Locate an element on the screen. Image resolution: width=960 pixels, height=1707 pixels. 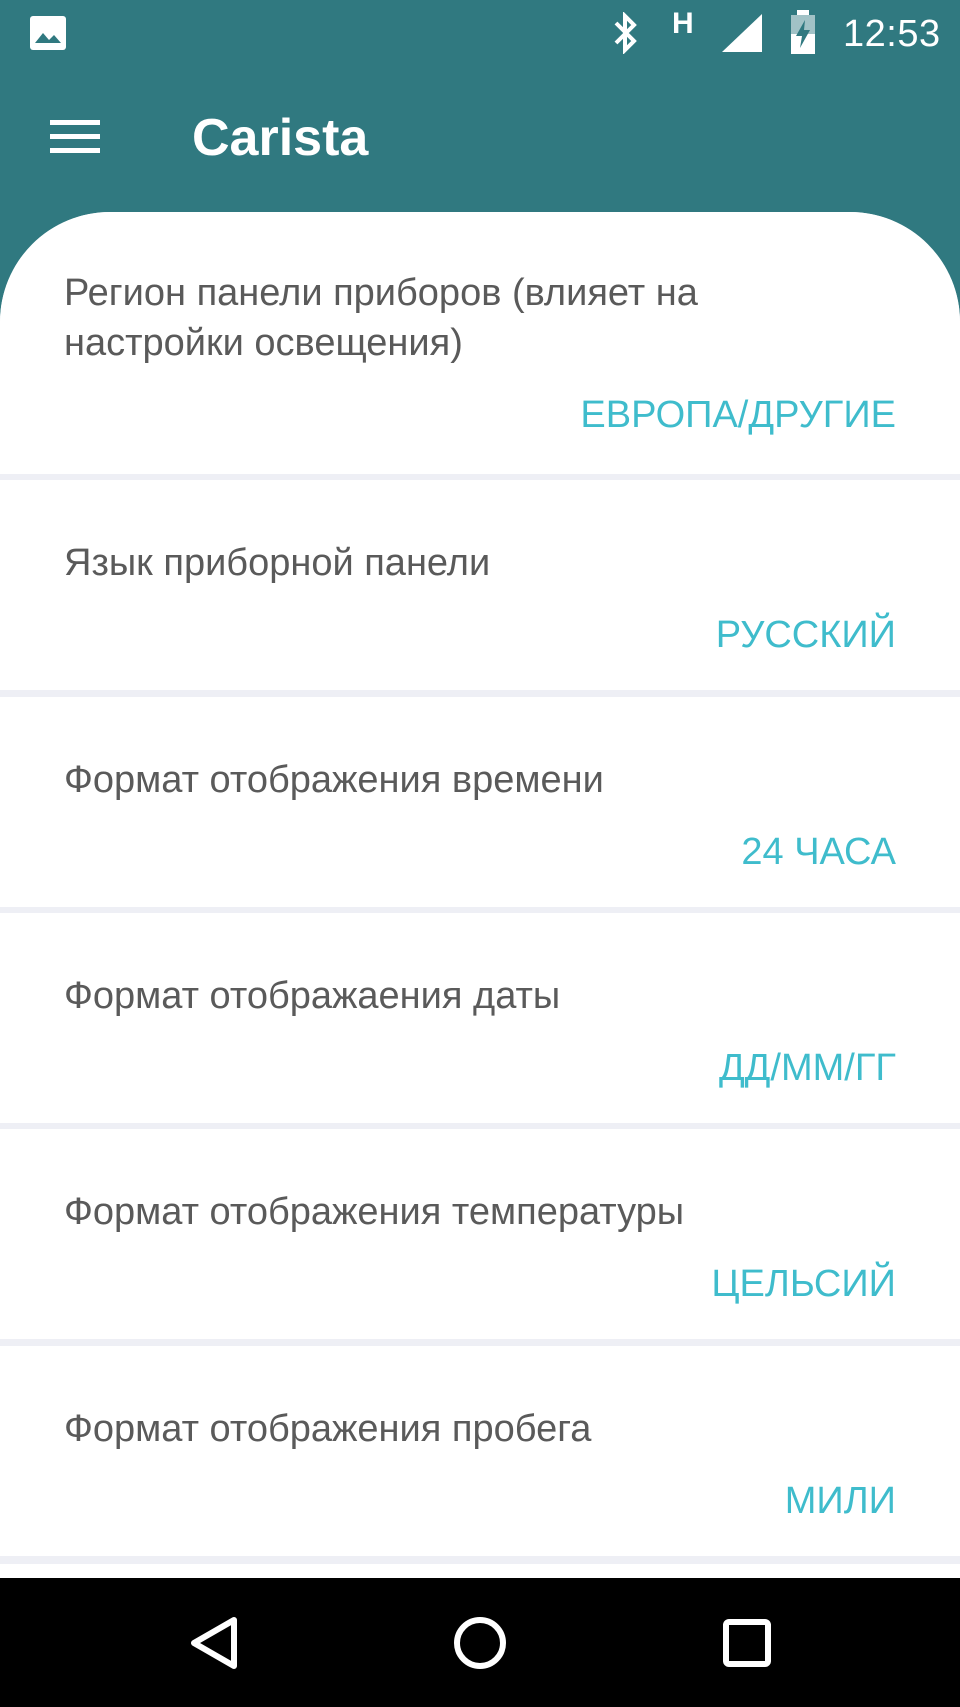
setting-label: Формат отображения пробега is located at coordinates (328, 1429).